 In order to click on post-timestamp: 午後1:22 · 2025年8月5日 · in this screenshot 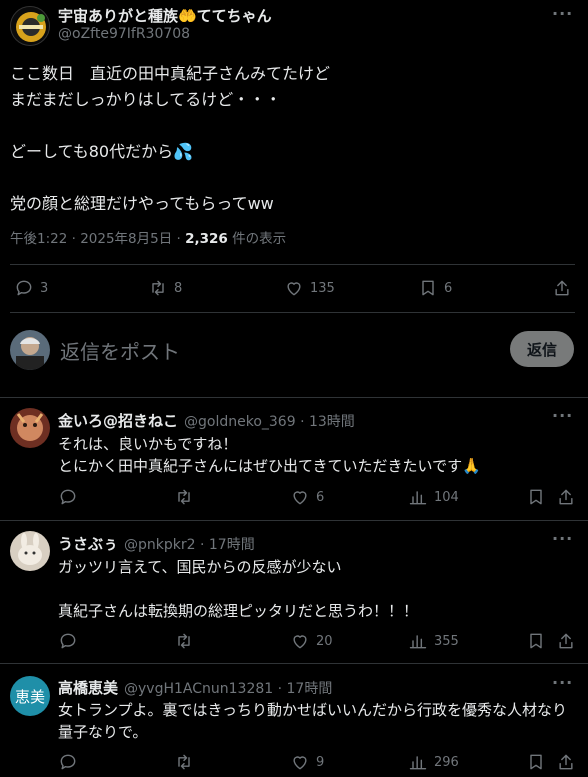, I will do `click(97, 239)`.